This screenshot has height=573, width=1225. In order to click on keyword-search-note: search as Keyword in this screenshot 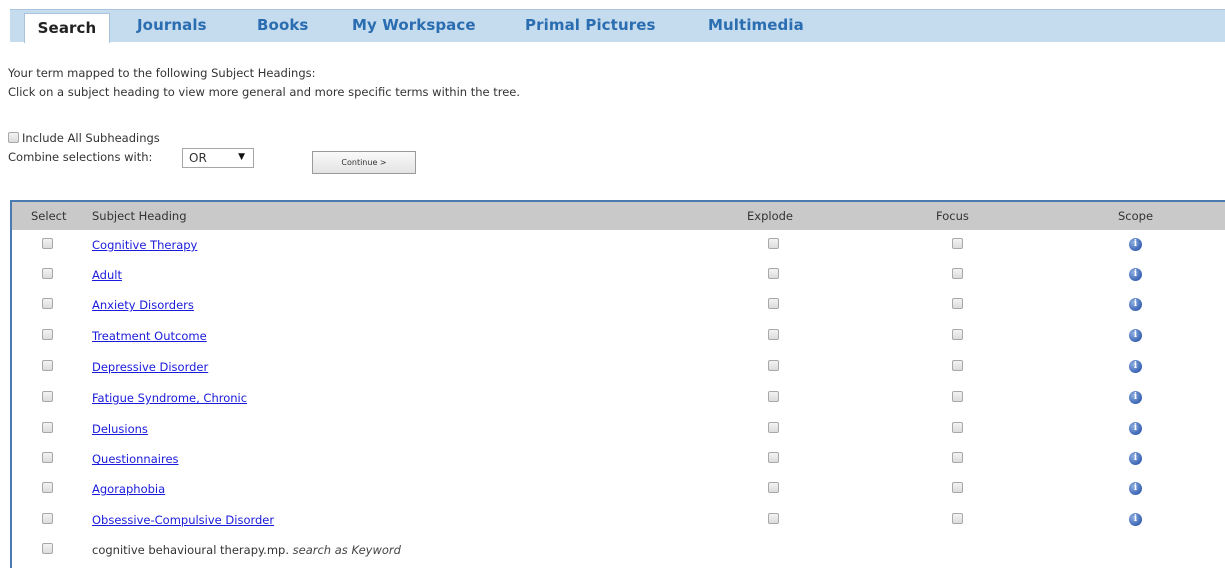, I will do `click(346, 550)`.